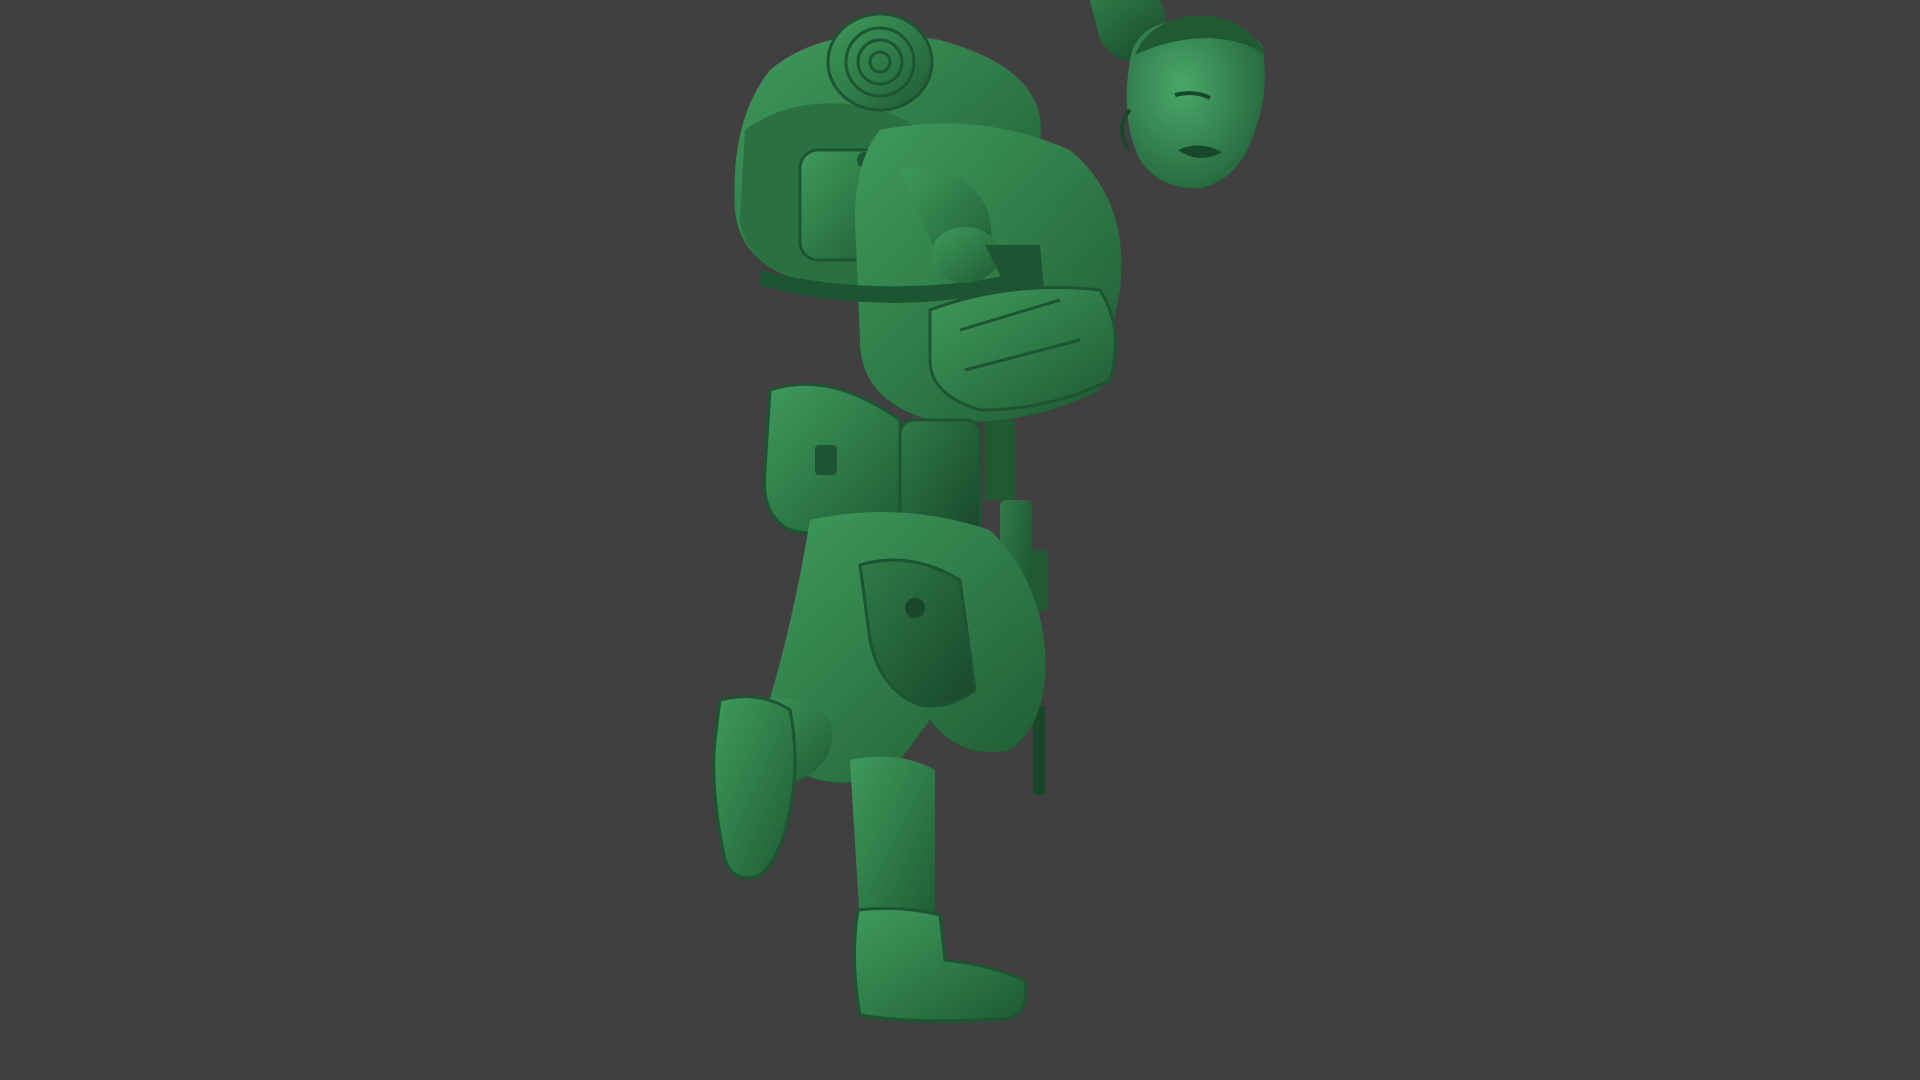  Describe the element at coordinates (1192, 102) in the screenshot. I see `soldier-head` at that location.